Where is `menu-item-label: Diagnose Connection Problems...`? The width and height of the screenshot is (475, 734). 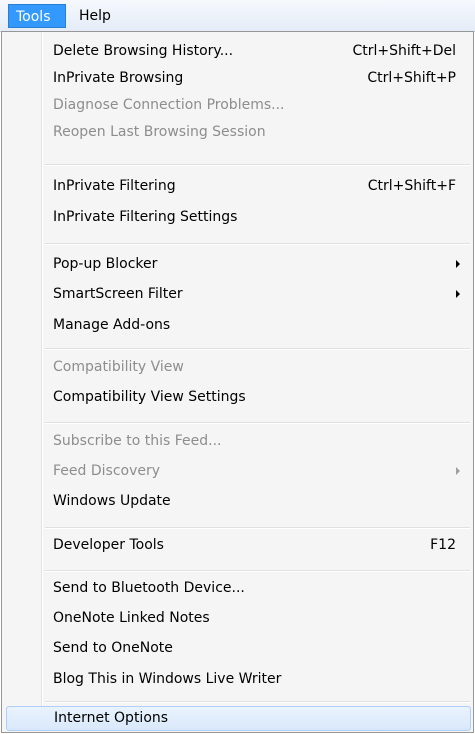 menu-item-label: Diagnose Connection Problems... is located at coordinates (169, 105).